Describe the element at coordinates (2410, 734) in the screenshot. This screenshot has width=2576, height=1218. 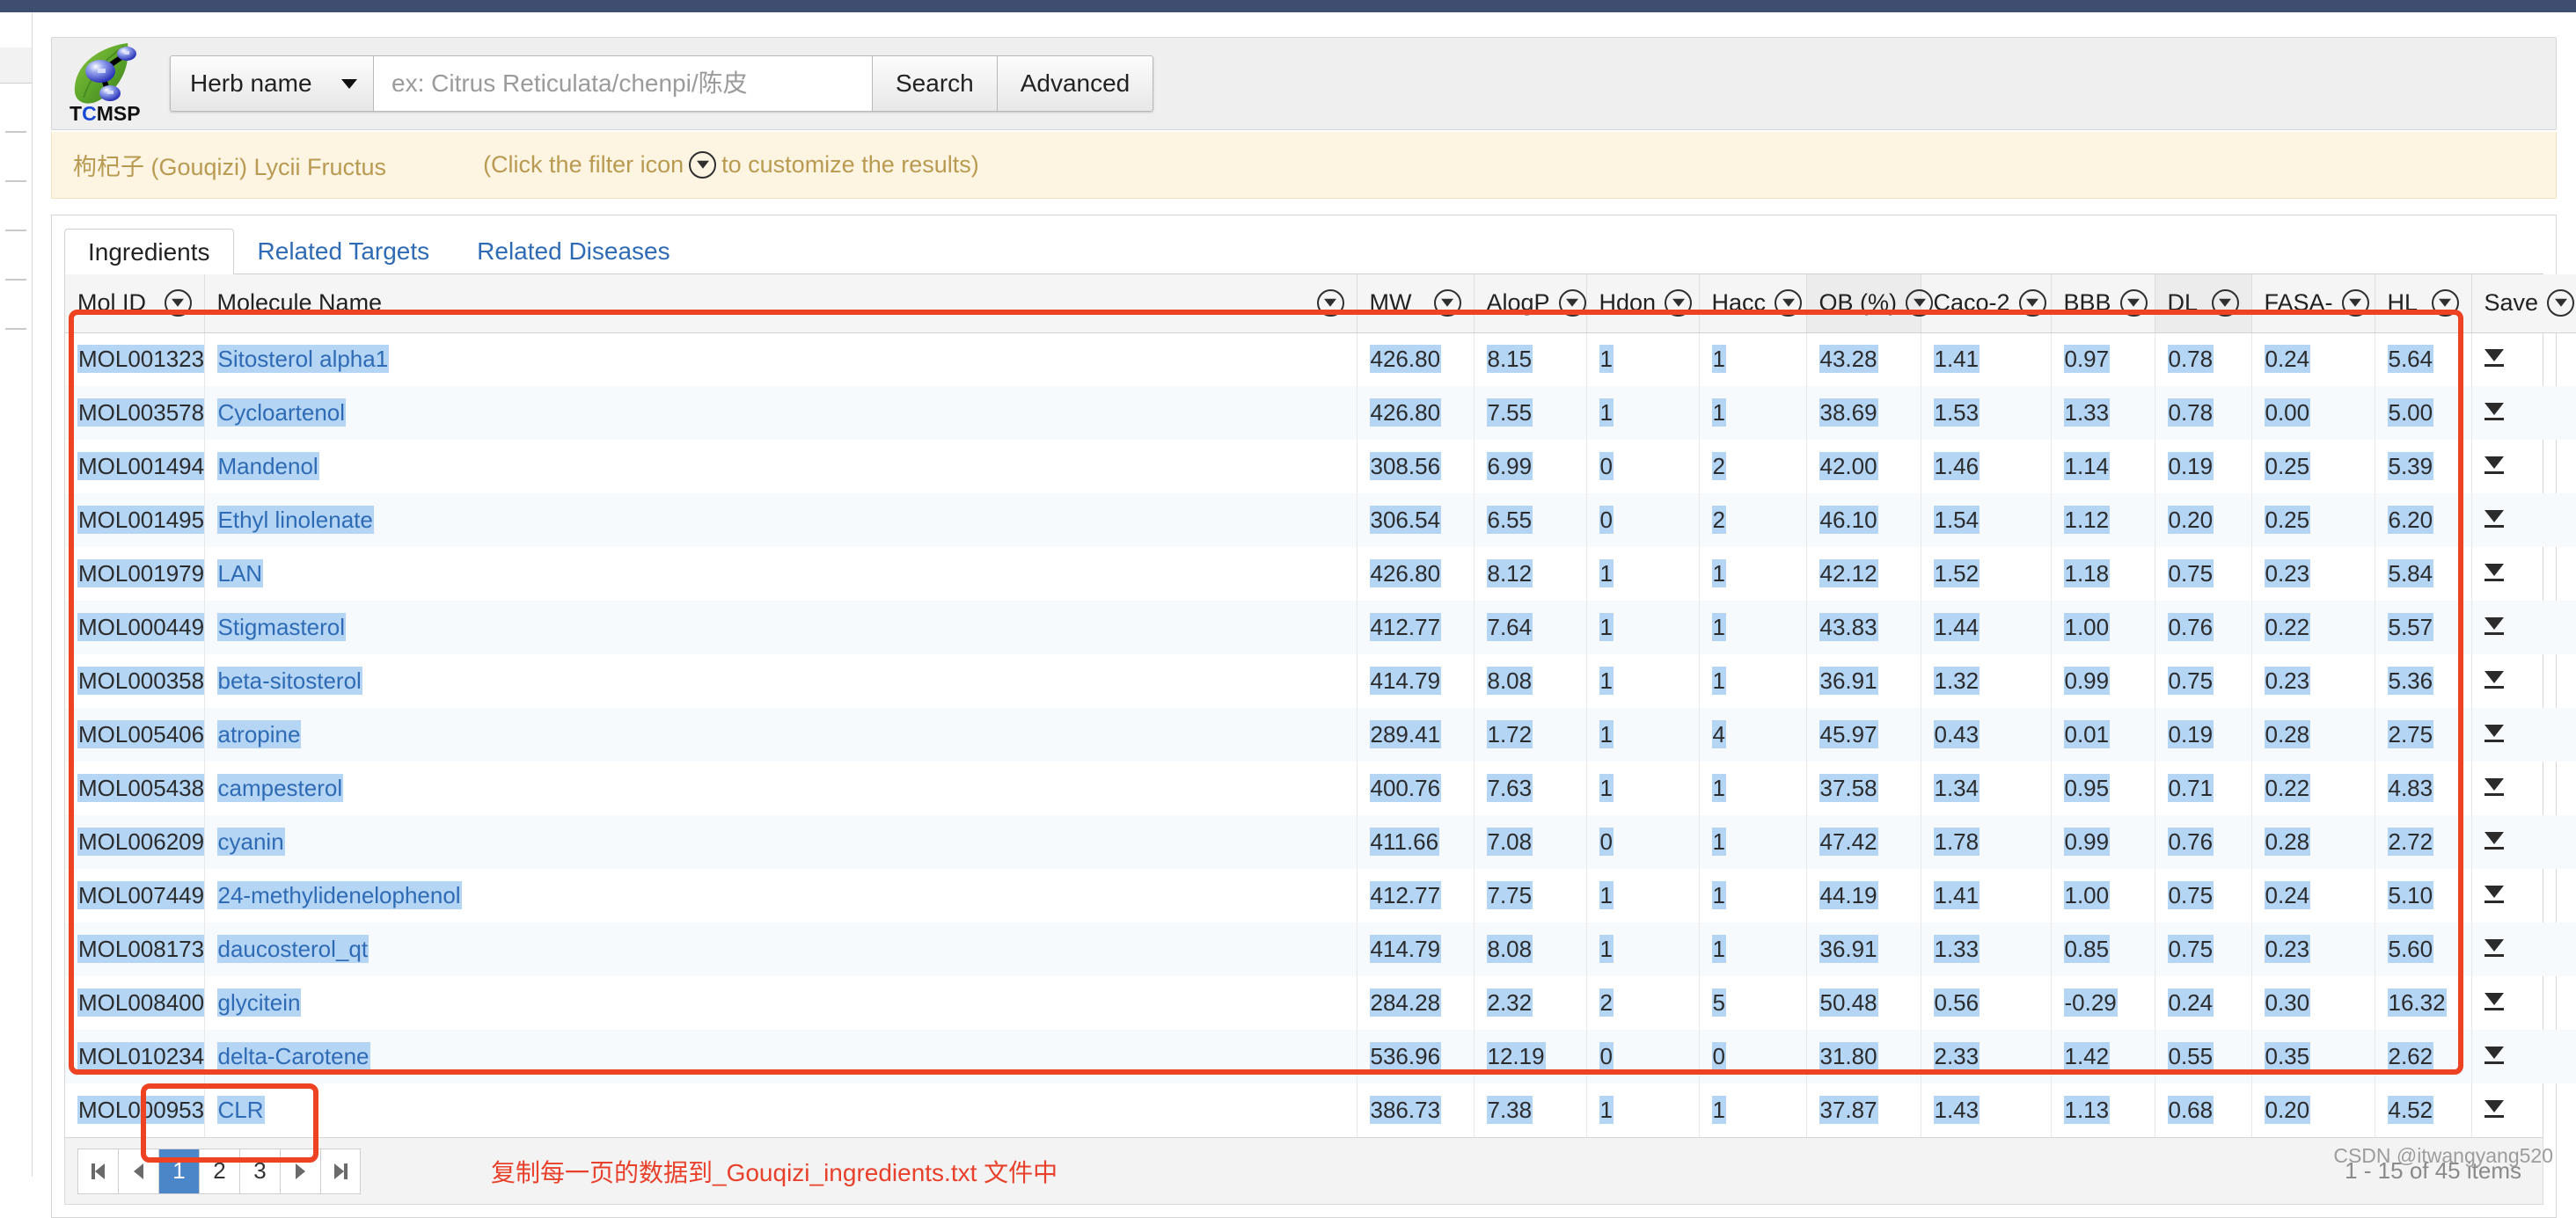
I see `cell-value: 2.75` at that location.